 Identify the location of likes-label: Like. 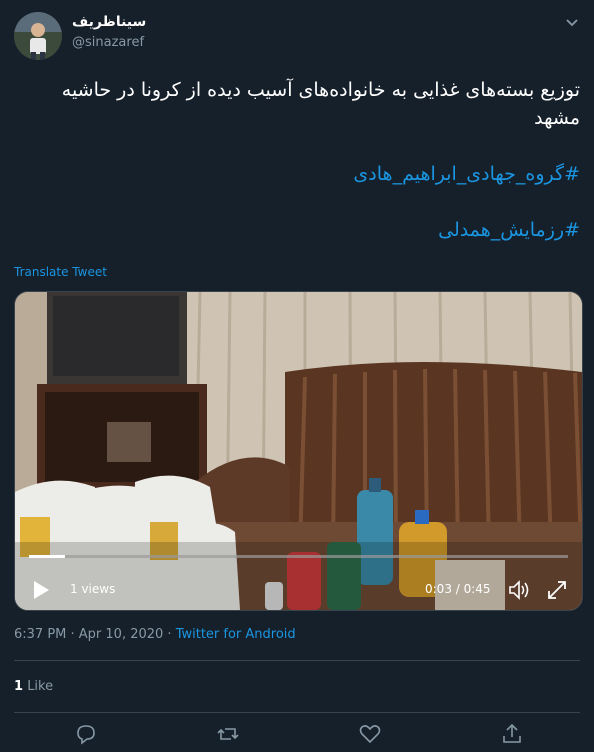
(40, 686).